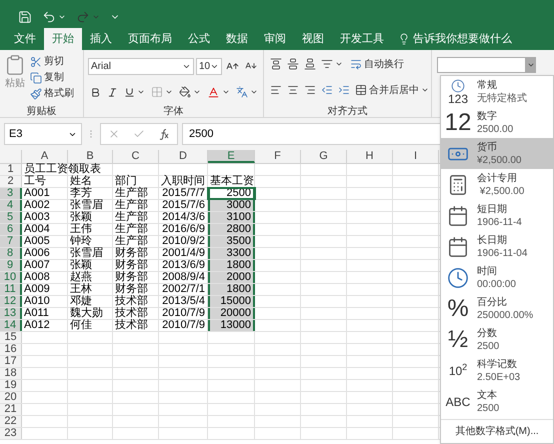 The width and height of the screenshot is (554, 444). I want to click on format-option: 123 常规 无特定格式, so click(497, 91).